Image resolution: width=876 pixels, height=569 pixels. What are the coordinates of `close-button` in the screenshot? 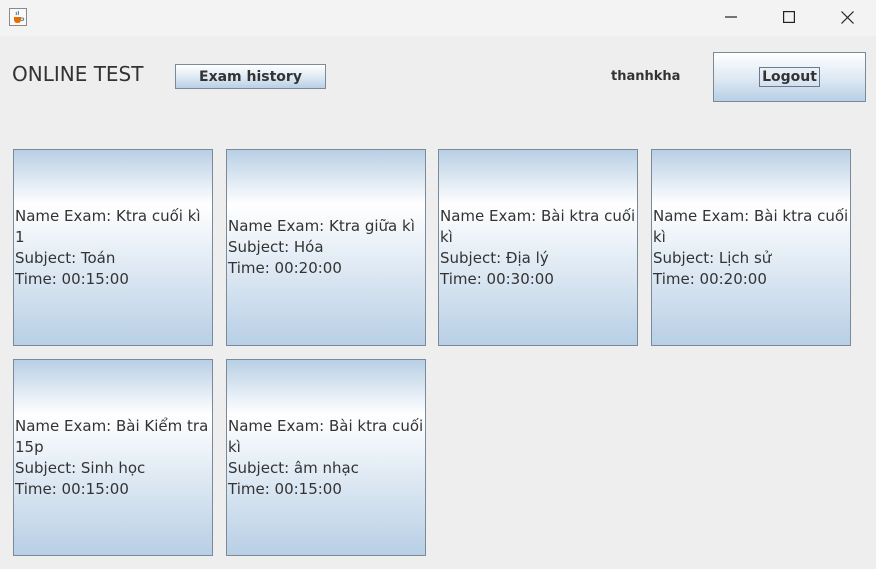 It's located at (847, 17).